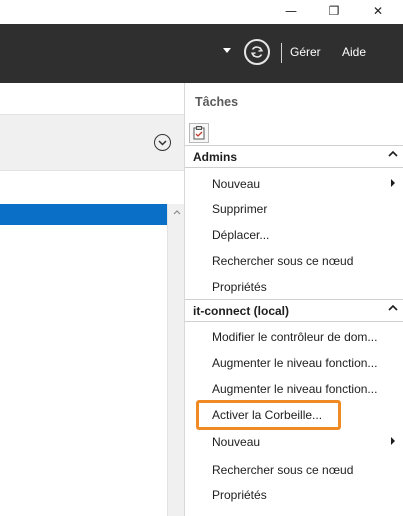 The image size is (403, 516). Describe the element at coordinates (201, 53) in the screenshot. I see `command-bar: Gérer Aide` at that location.